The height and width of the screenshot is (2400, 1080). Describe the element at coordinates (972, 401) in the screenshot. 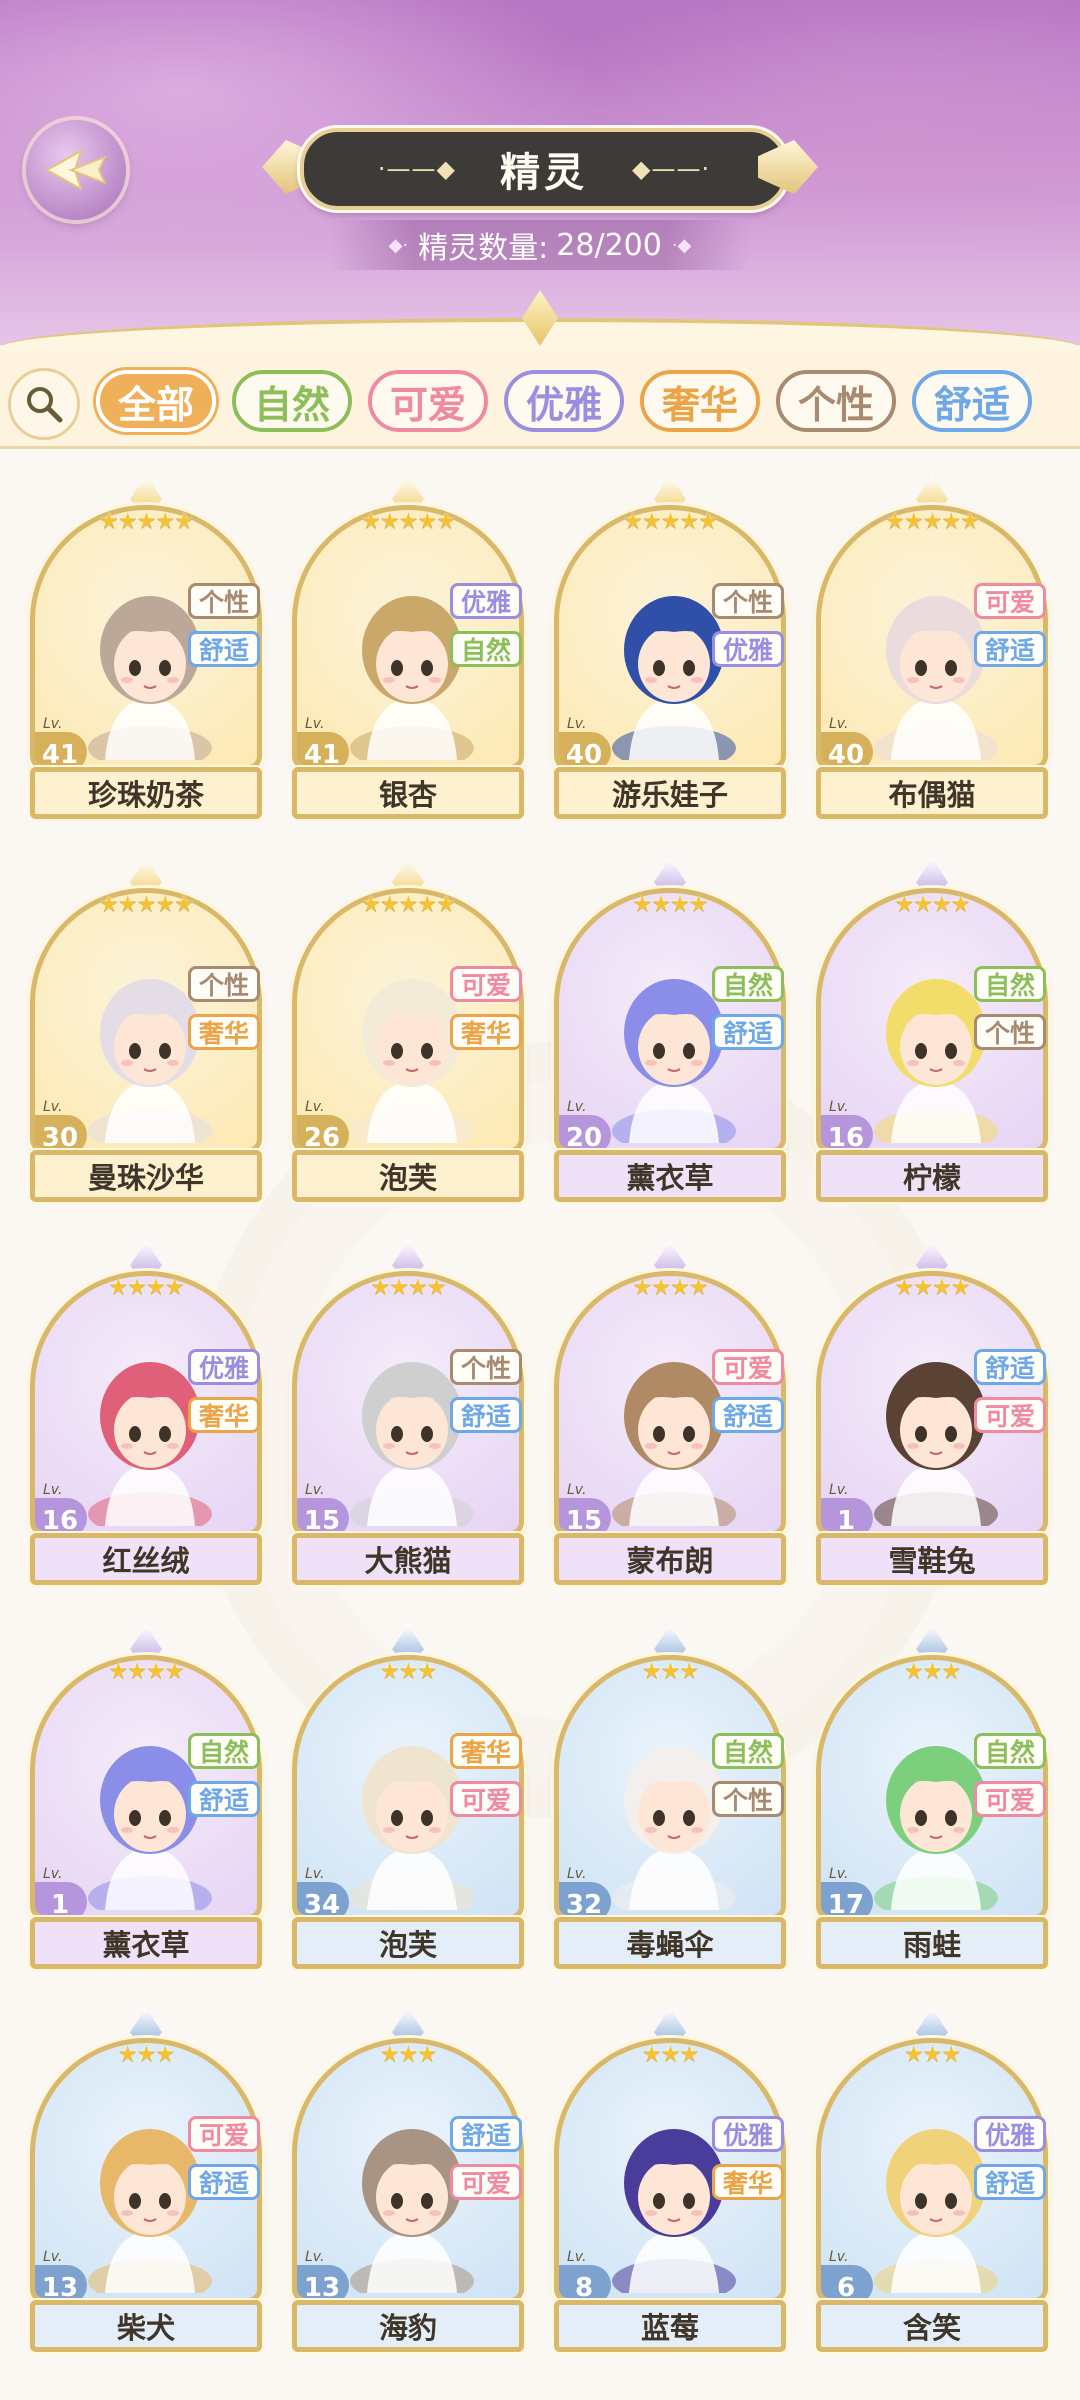

I see `filter-tab-6: 舒适` at that location.